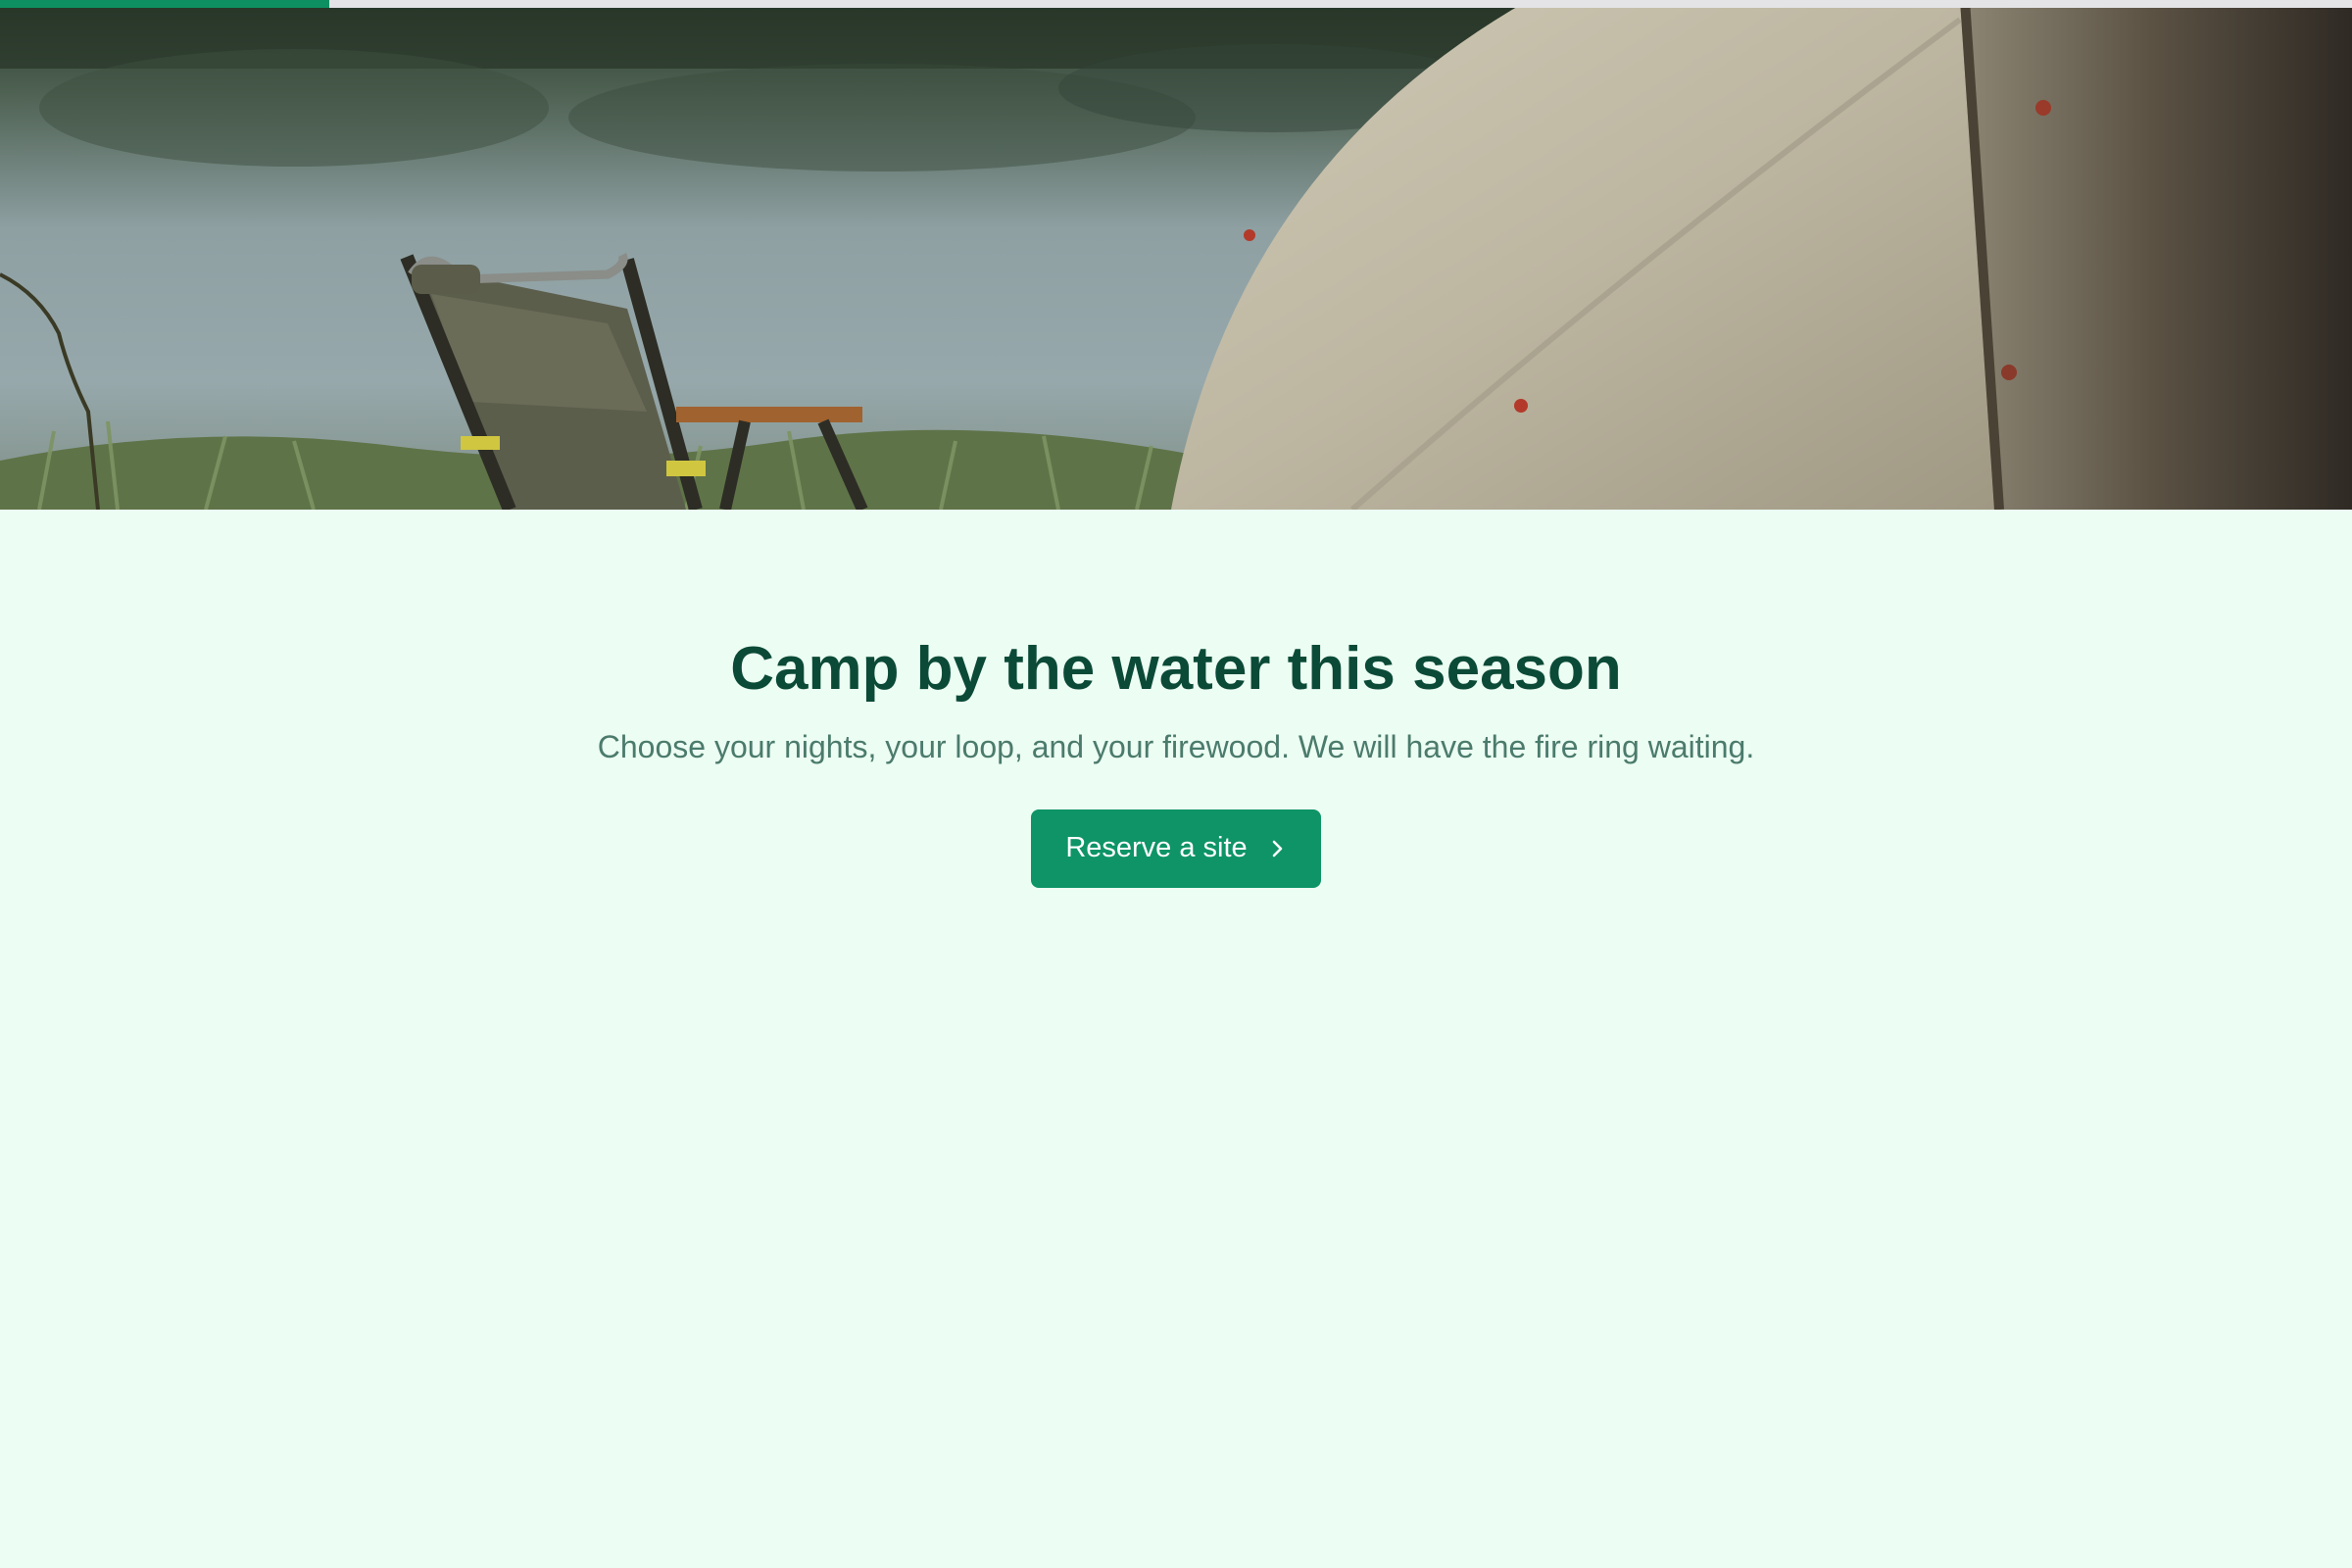  I want to click on chevron-right-icon, so click(1277, 849).